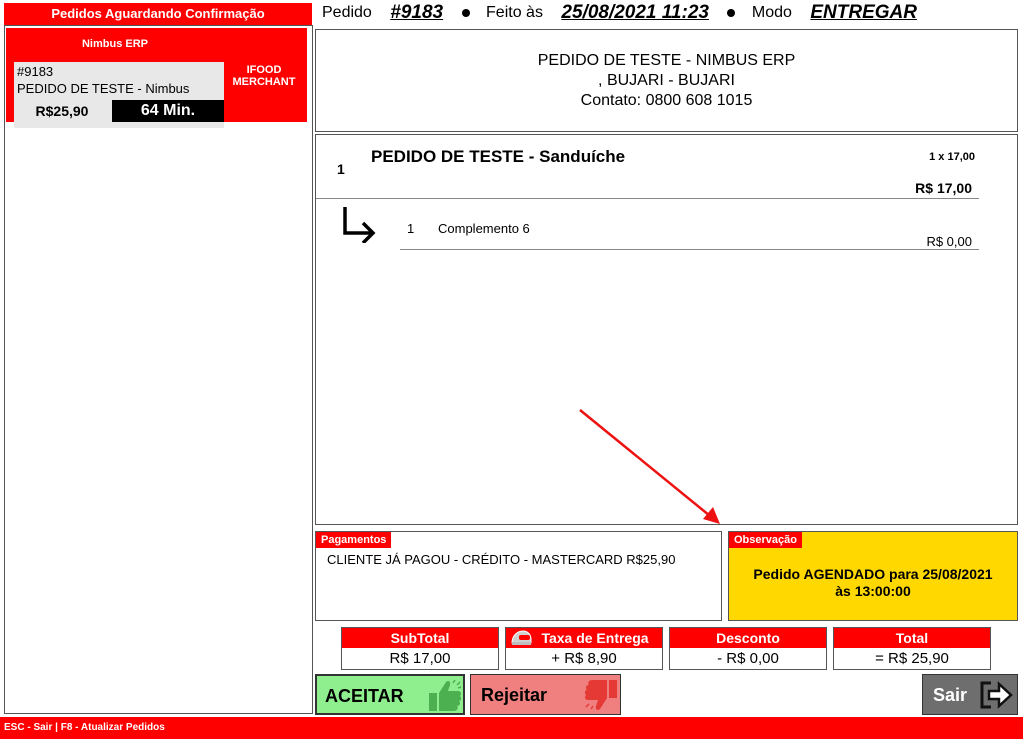 The width and height of the screenshot is (1023, 739). I want to click on complement-name: Complemento 6, so click(484, 228).